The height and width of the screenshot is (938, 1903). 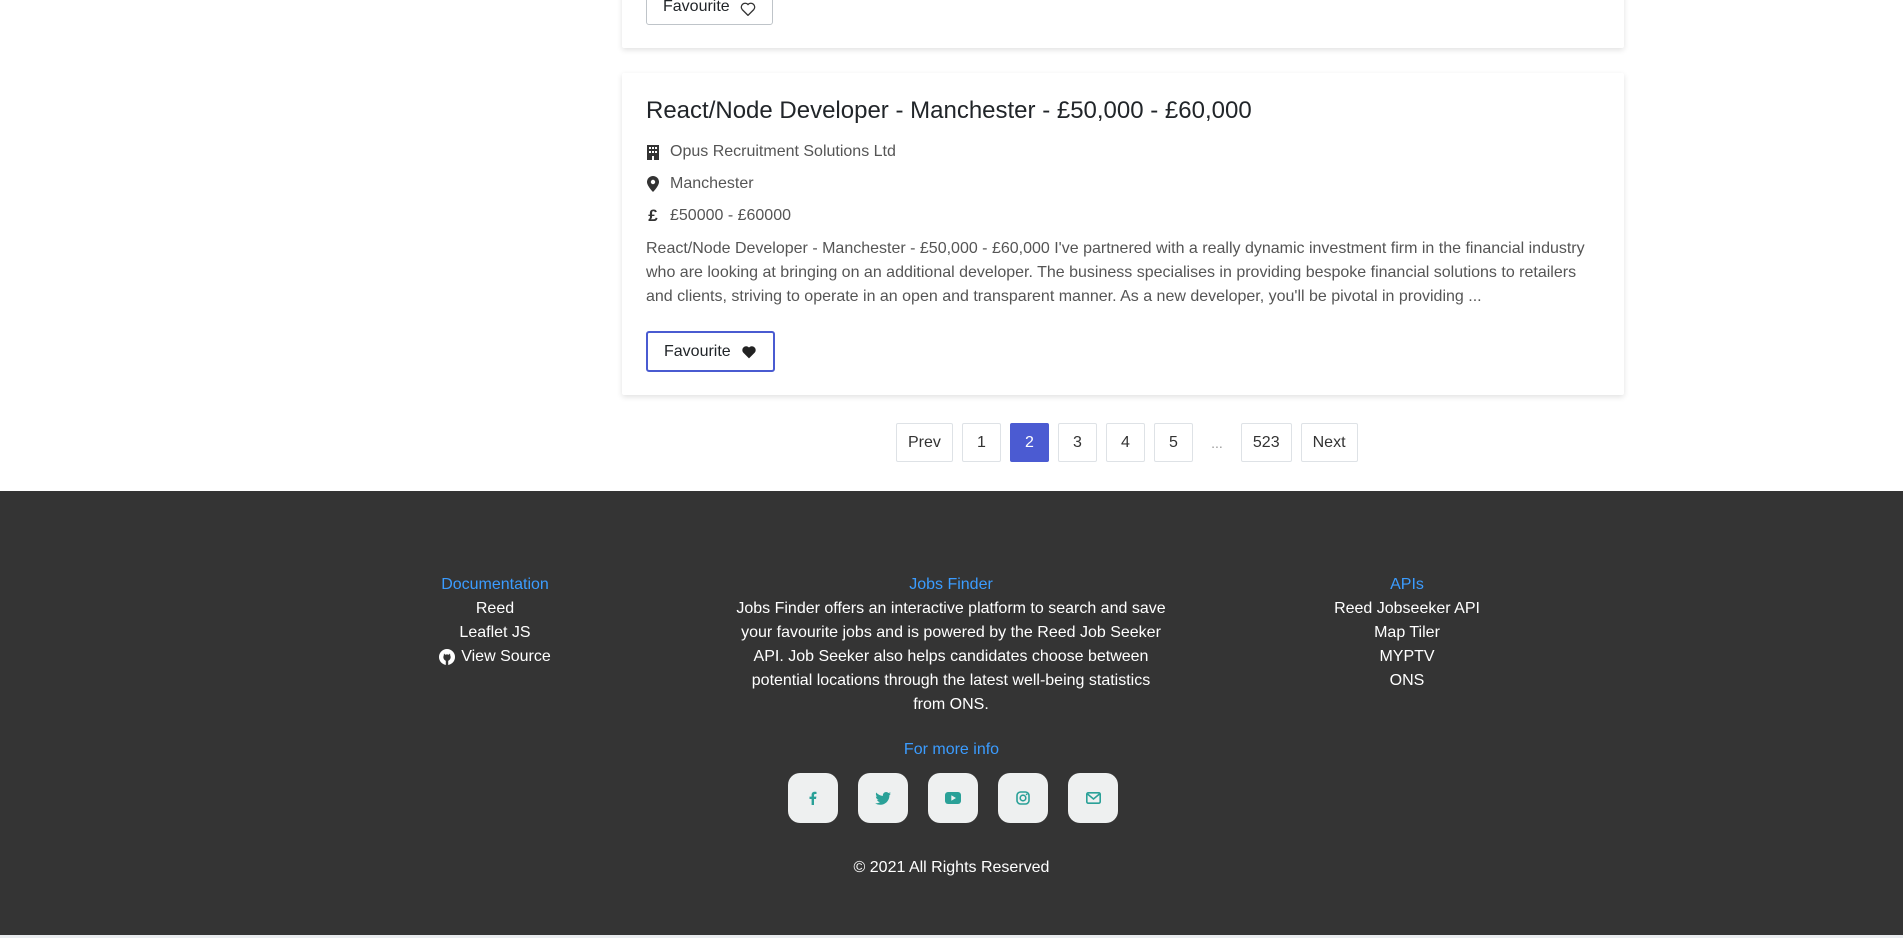 I want to click on myptv-link: MYPTV, so click(x=1407, y=657).